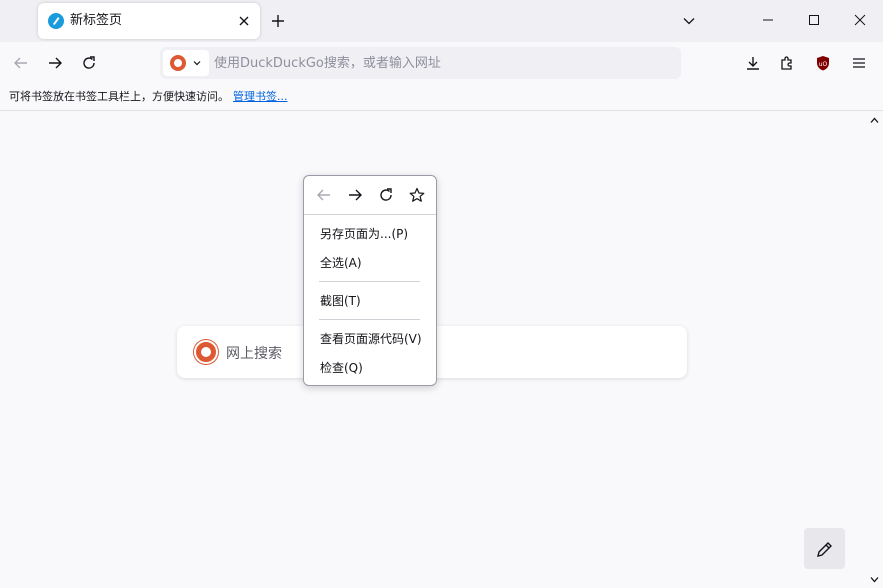  What do you see at coordinates (441, 21) in the screenshot?
I see `tab-strip: 新标签页` at bounding box center [441, 21].